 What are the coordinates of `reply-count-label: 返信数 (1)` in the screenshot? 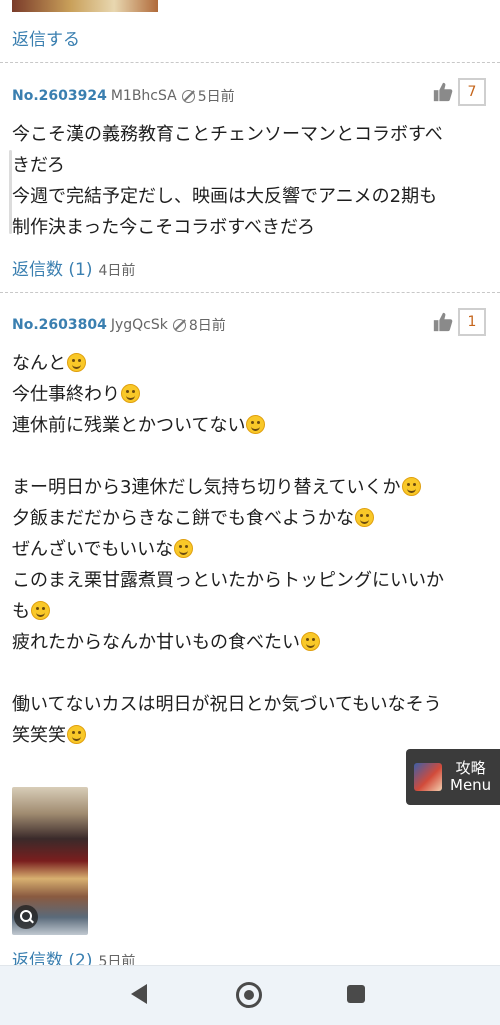 It's located at (52, 267).